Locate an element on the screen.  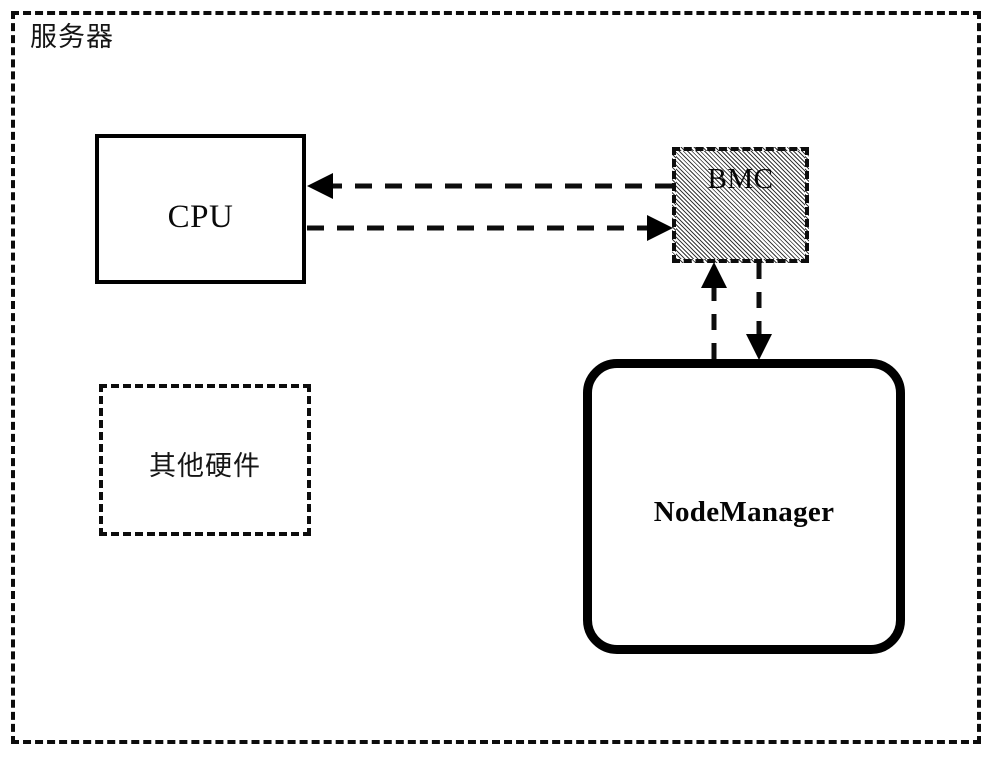
nodemanager-label: NodeManager is located at coordinates (744, 512).